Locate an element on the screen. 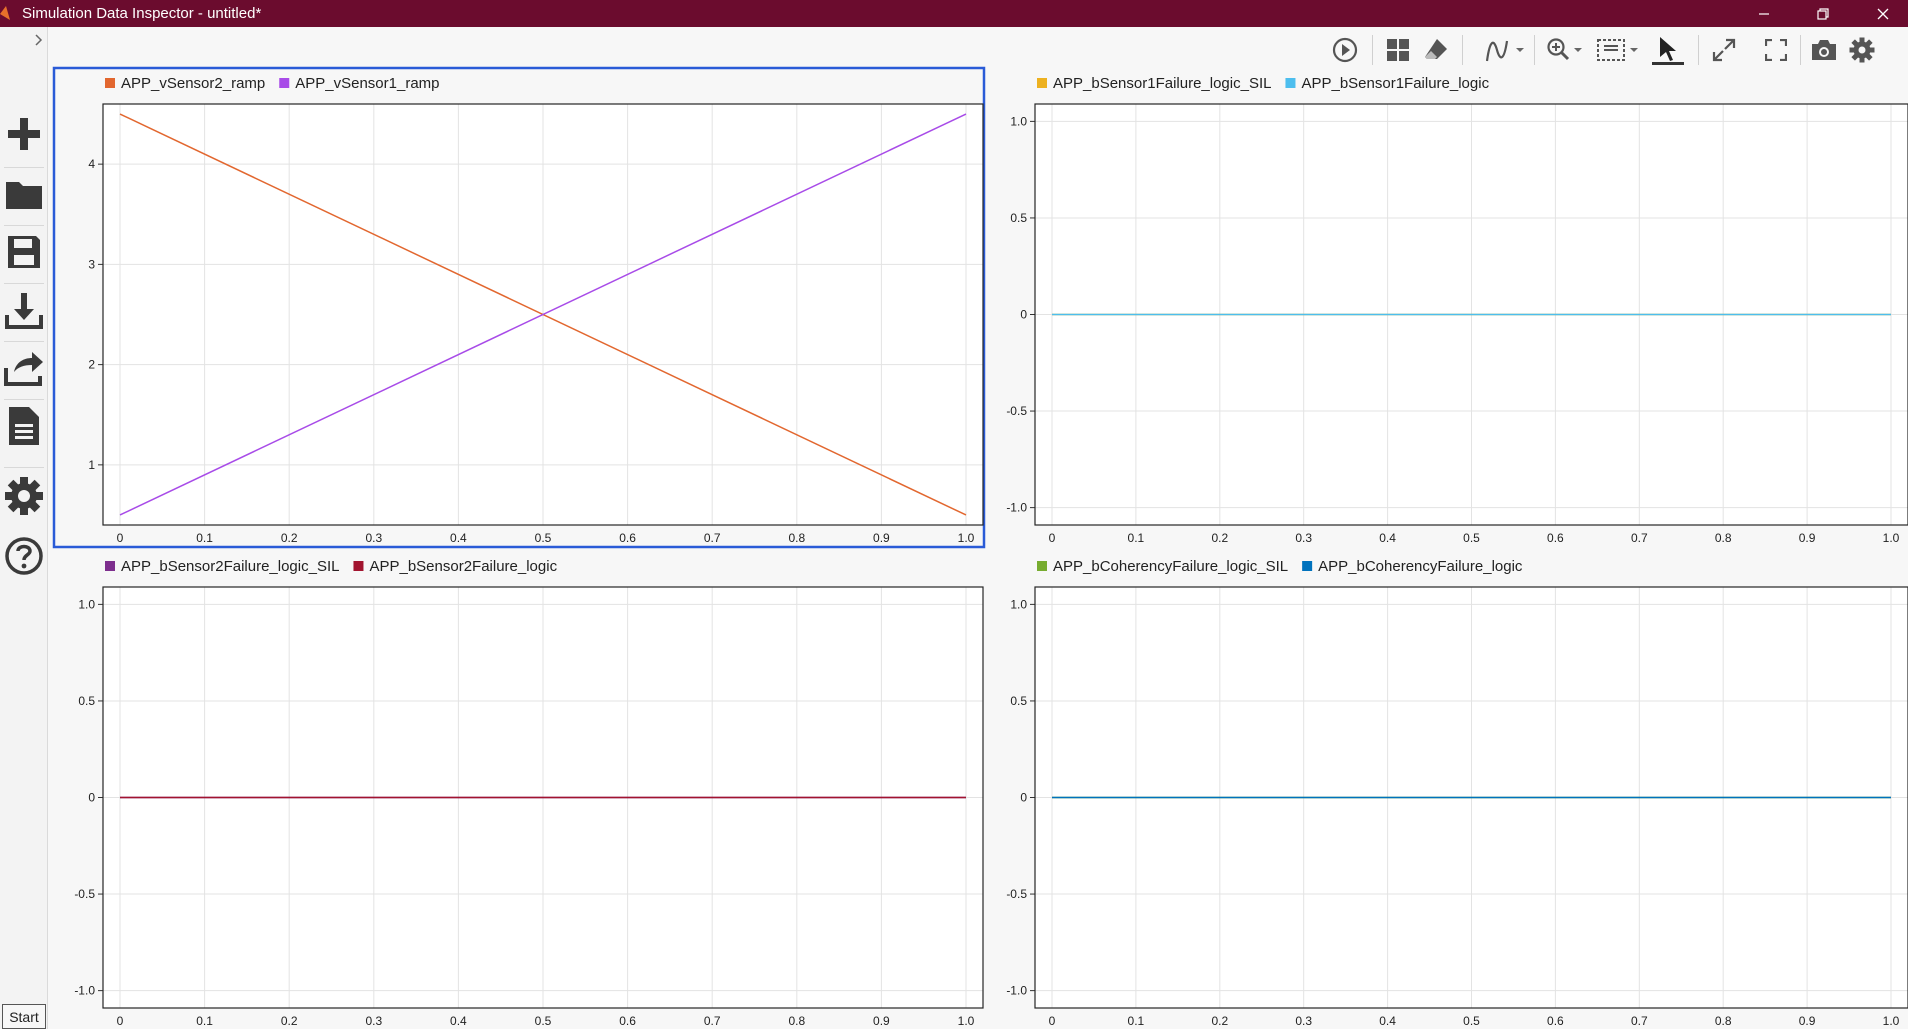 The height and width of the screenshot is (1029, 1908). legend-label: APP_bSensor2Failure_logic_SIL is located at coordinates (230, 566).